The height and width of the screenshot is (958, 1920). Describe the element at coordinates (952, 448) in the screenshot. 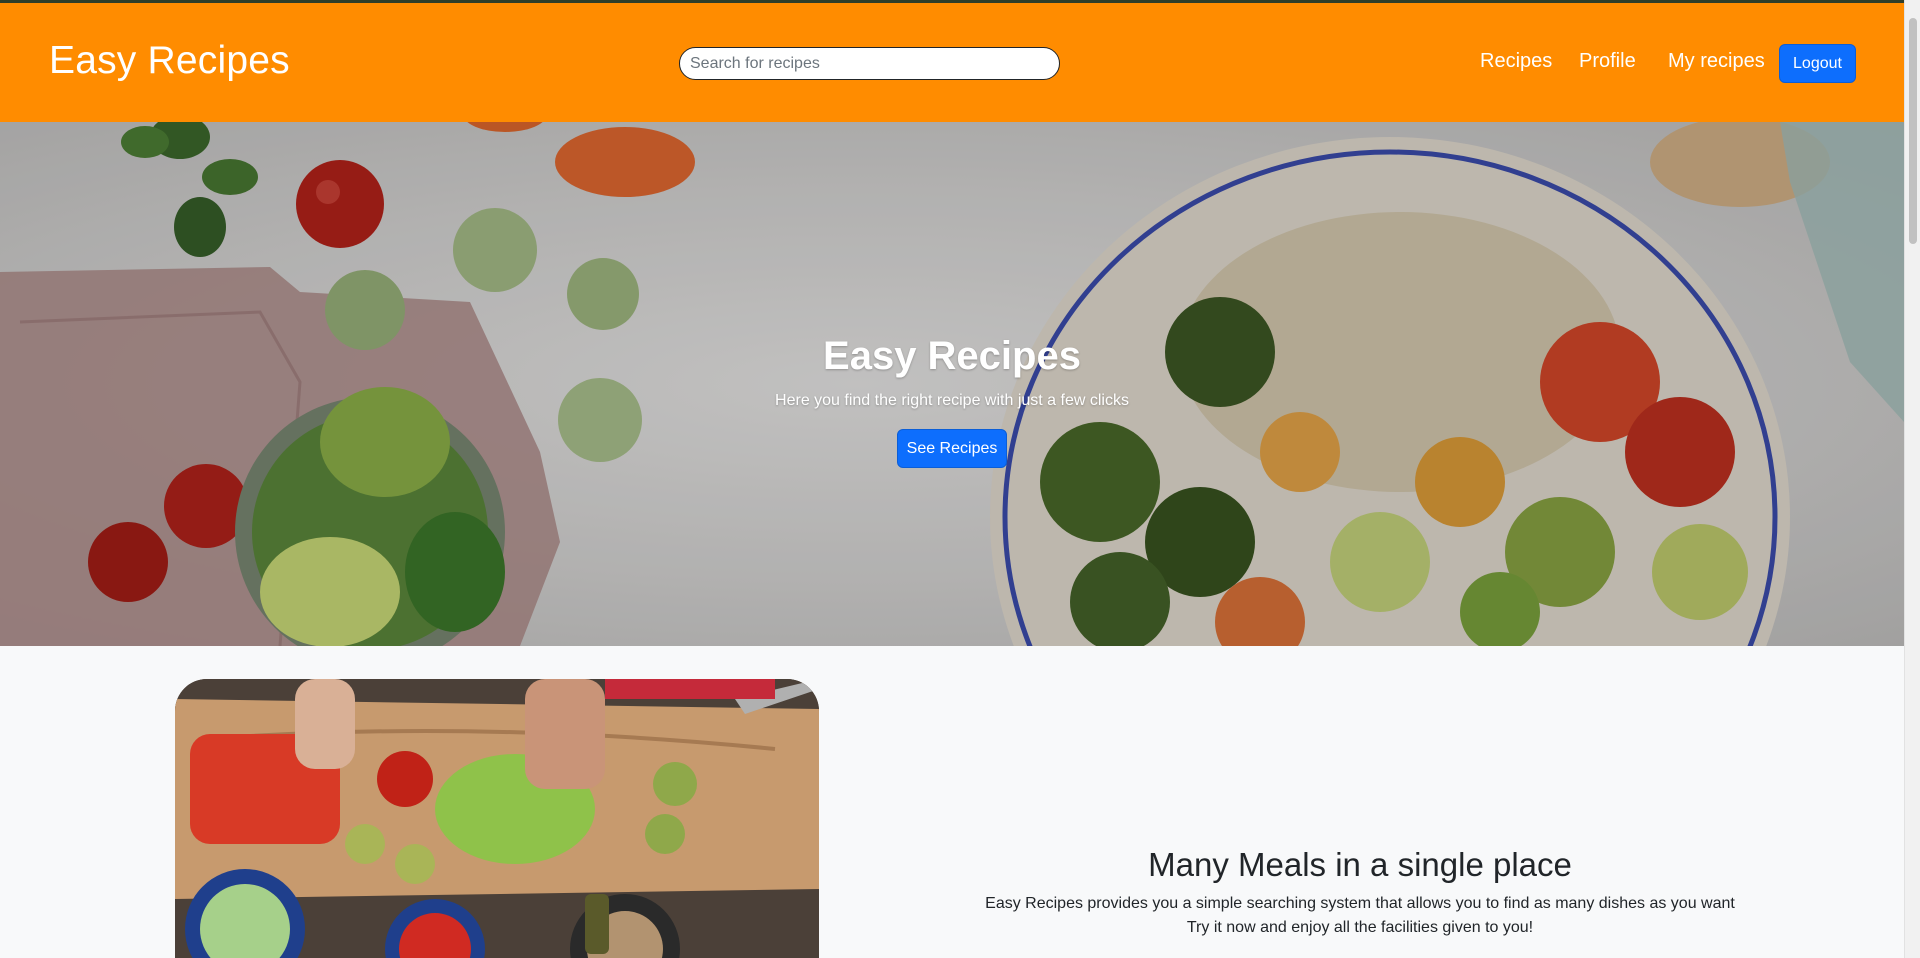

I see `see-recipes-button: See Recipes` at that location.